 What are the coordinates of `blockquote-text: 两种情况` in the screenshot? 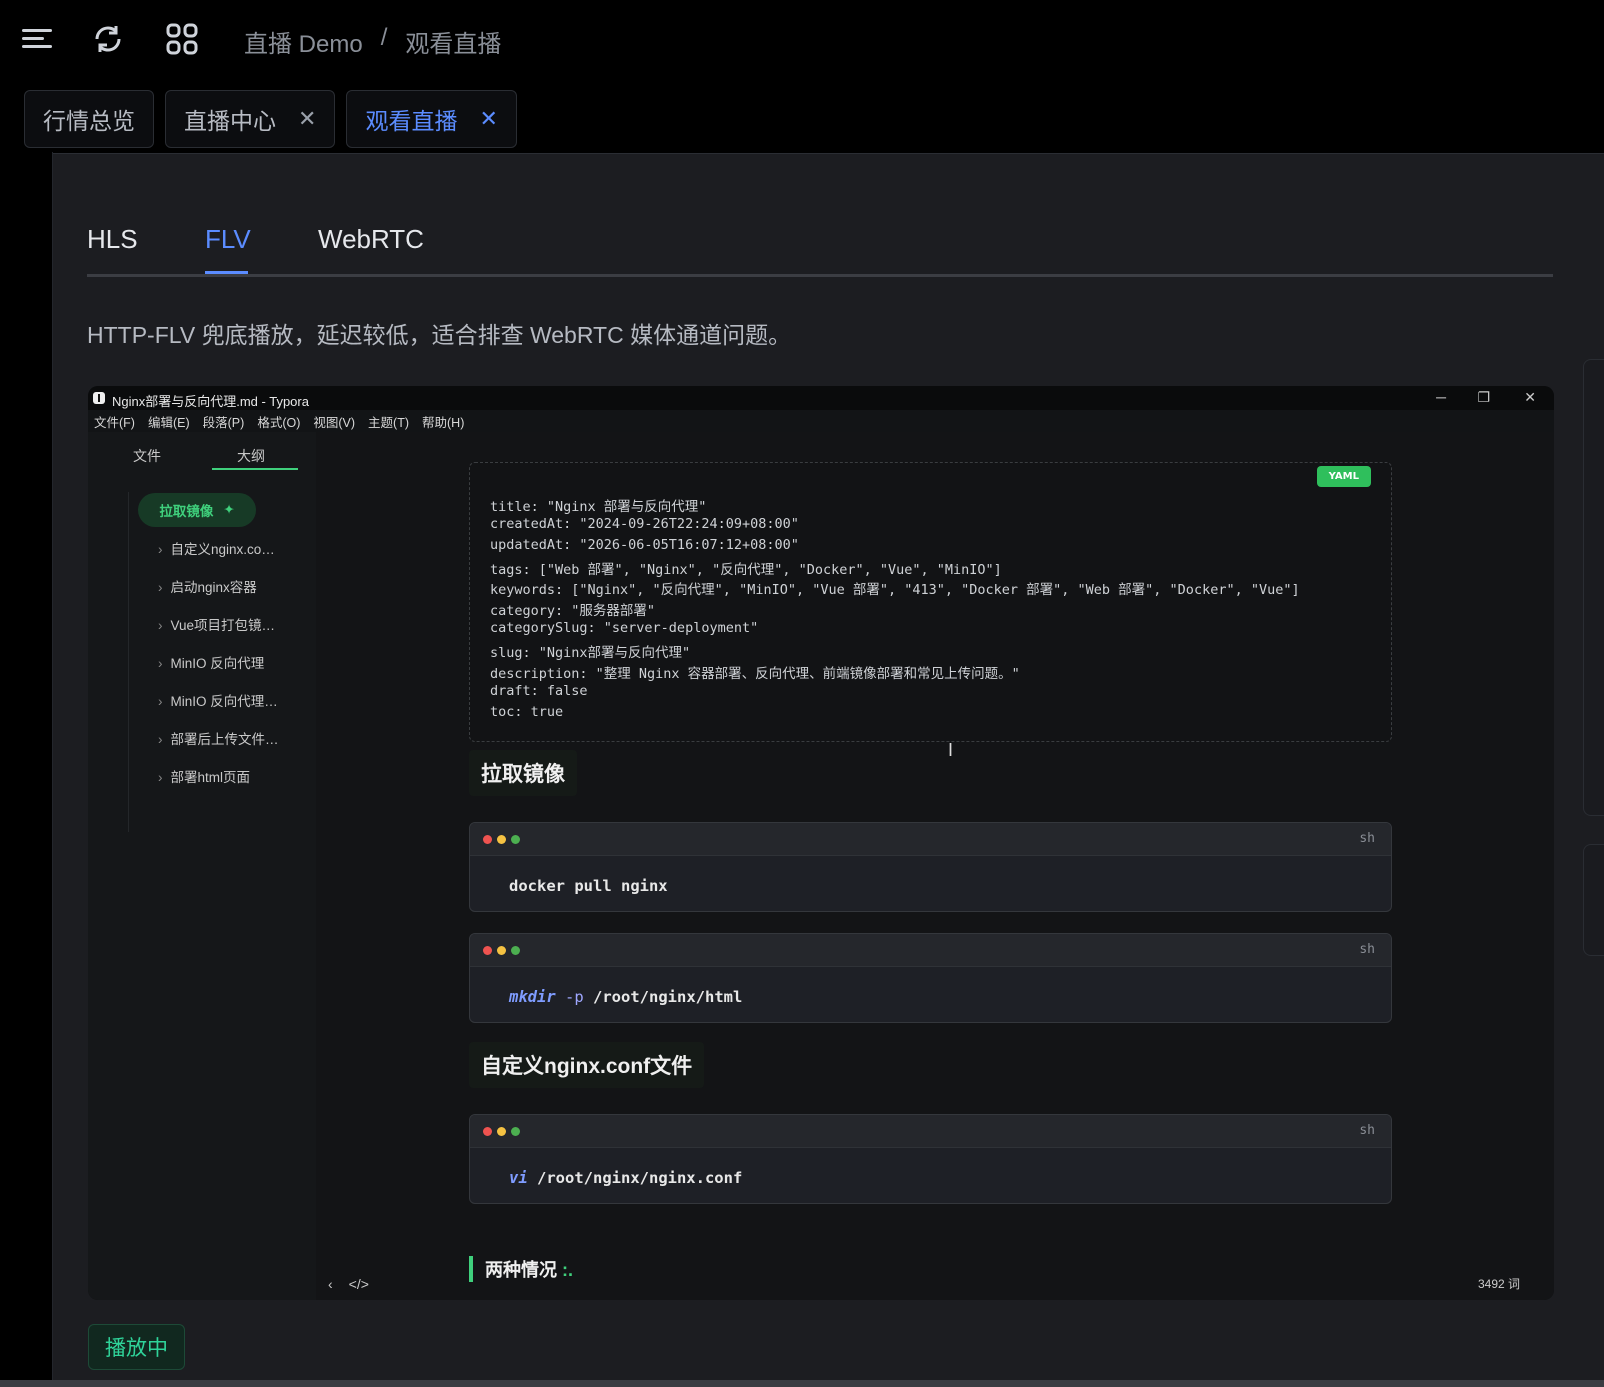 It's located at (521, 1270).